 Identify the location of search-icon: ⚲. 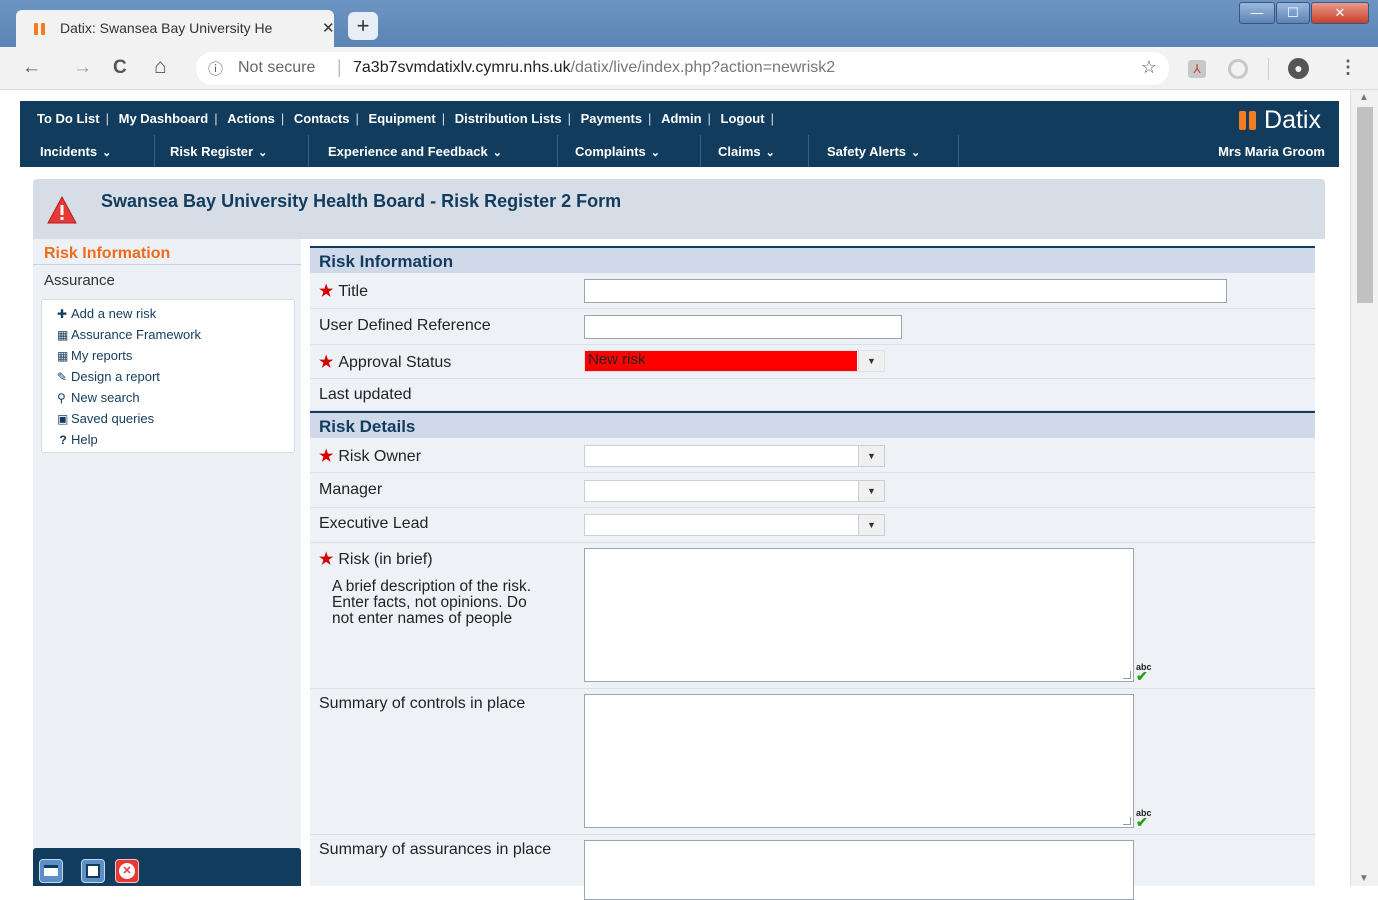
(61, 398).